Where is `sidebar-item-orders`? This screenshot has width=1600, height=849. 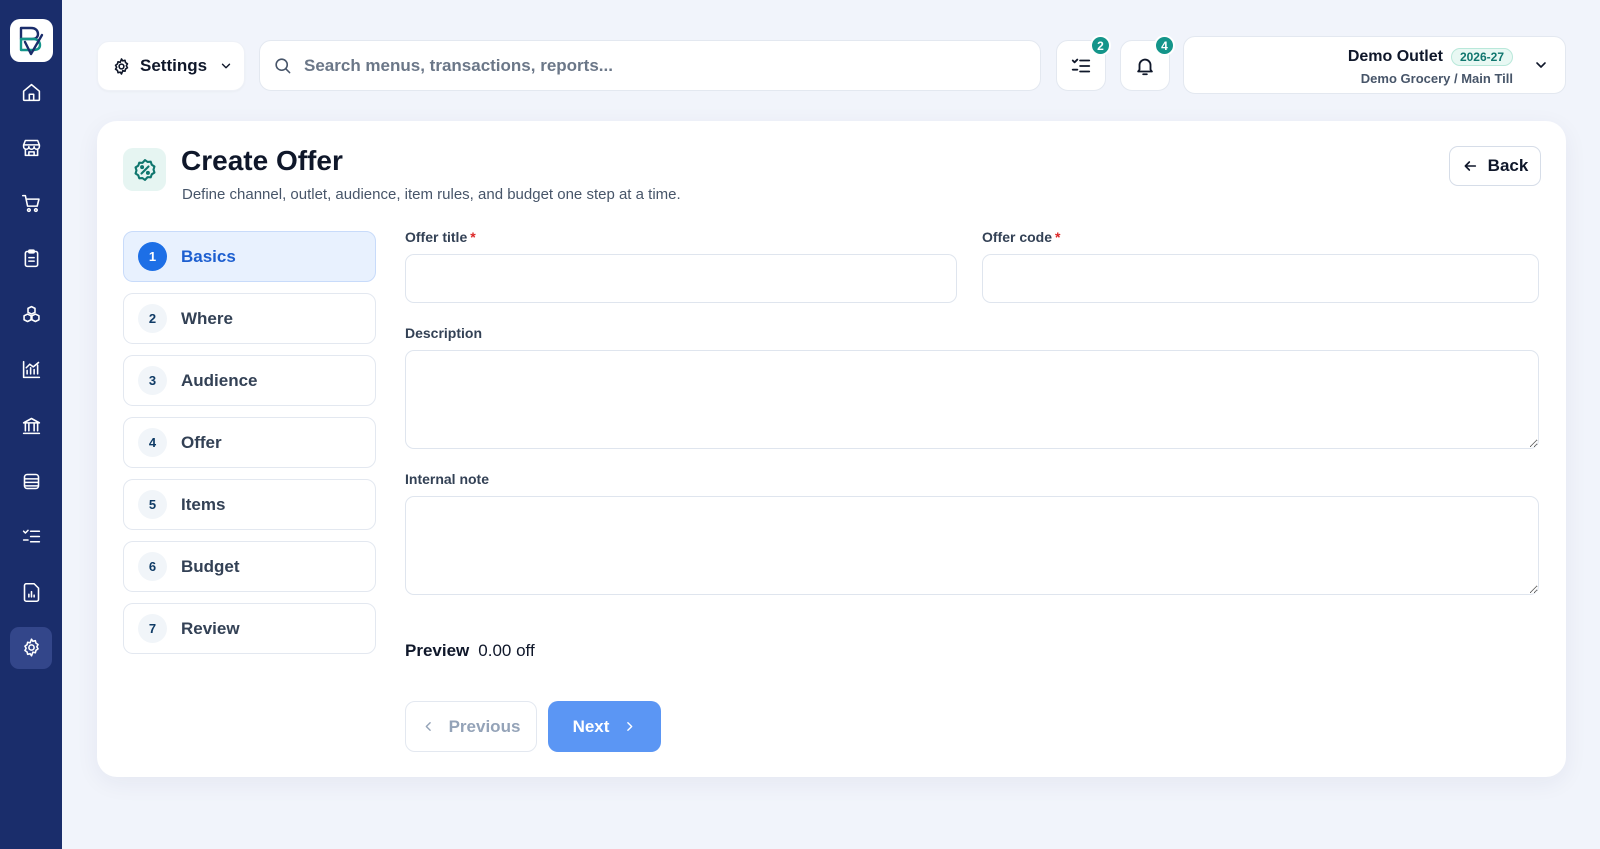
sidebar-item-orders is located at coordinates (31, 259).